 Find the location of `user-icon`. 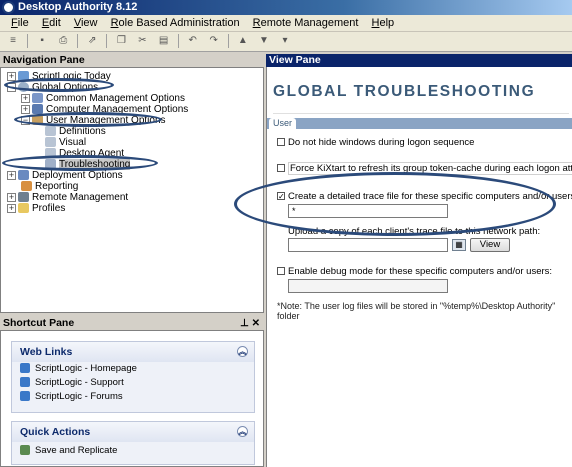

user-icon is located at coordinates (37, 120).